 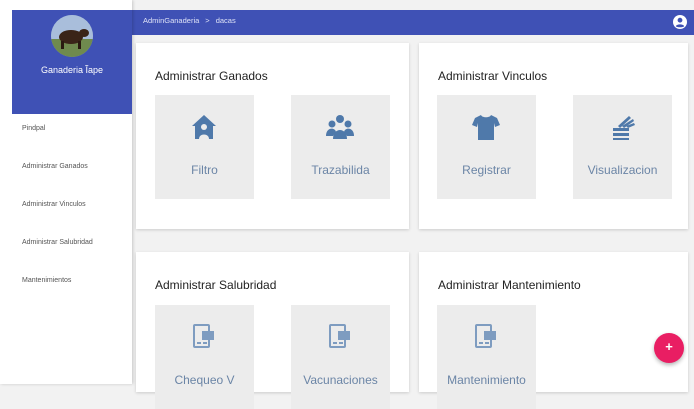 I want to click on tile-label: Trazabilida, so click(x=340, y=170).